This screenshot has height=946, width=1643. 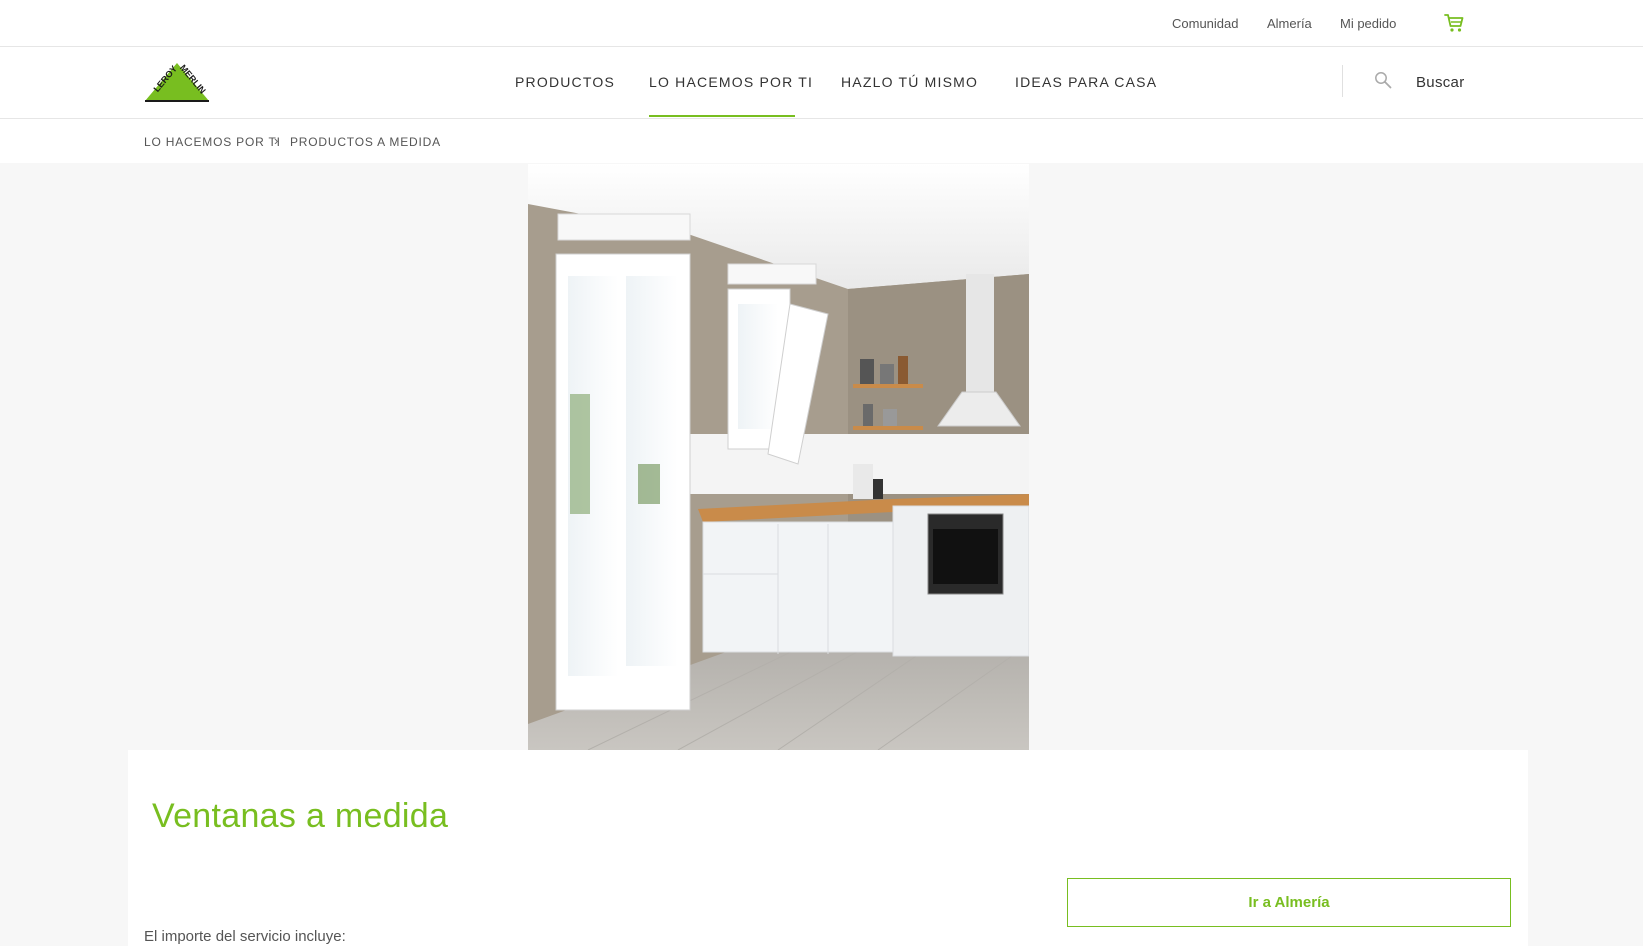 I want to click on breadcrumb-item-lo-hacemos-por-ti: LO HACEMOS POR TI, so click(x=212, y=142).